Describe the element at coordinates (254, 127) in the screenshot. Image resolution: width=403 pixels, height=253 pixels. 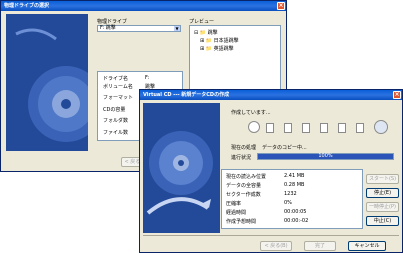
I see `disc-icon` at that location.